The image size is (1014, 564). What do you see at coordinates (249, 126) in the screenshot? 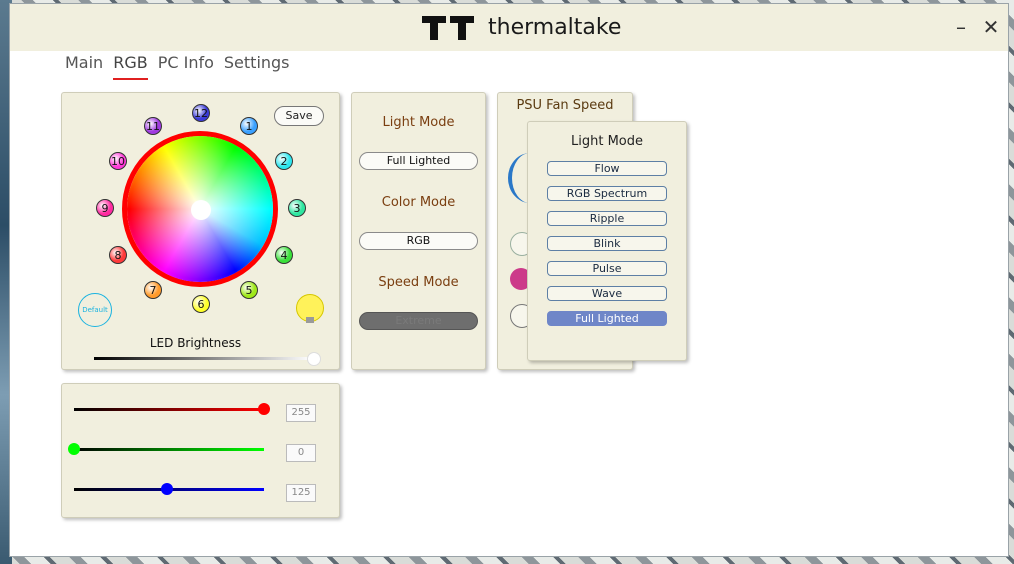
I see `led-1-button: 1` at bounding box center [249, 126].